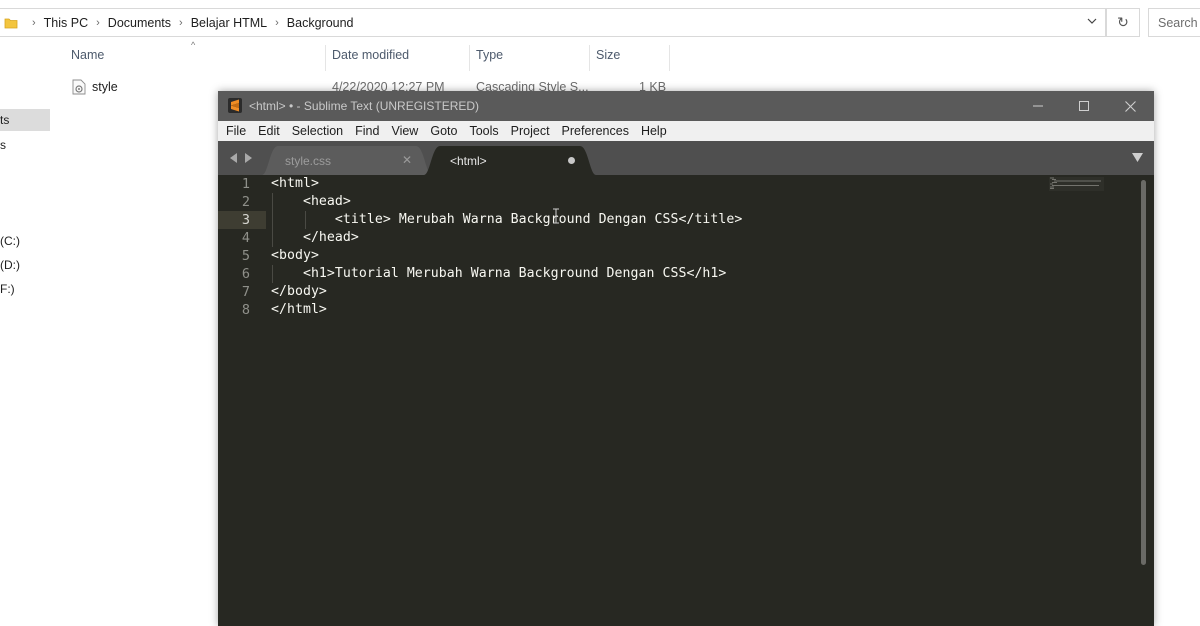 This screenshot has width=1200, height=626. What do you see at coordinates (1076, 184) in the screenshot?
I see `minimap` at bounding box center [1076, 184].